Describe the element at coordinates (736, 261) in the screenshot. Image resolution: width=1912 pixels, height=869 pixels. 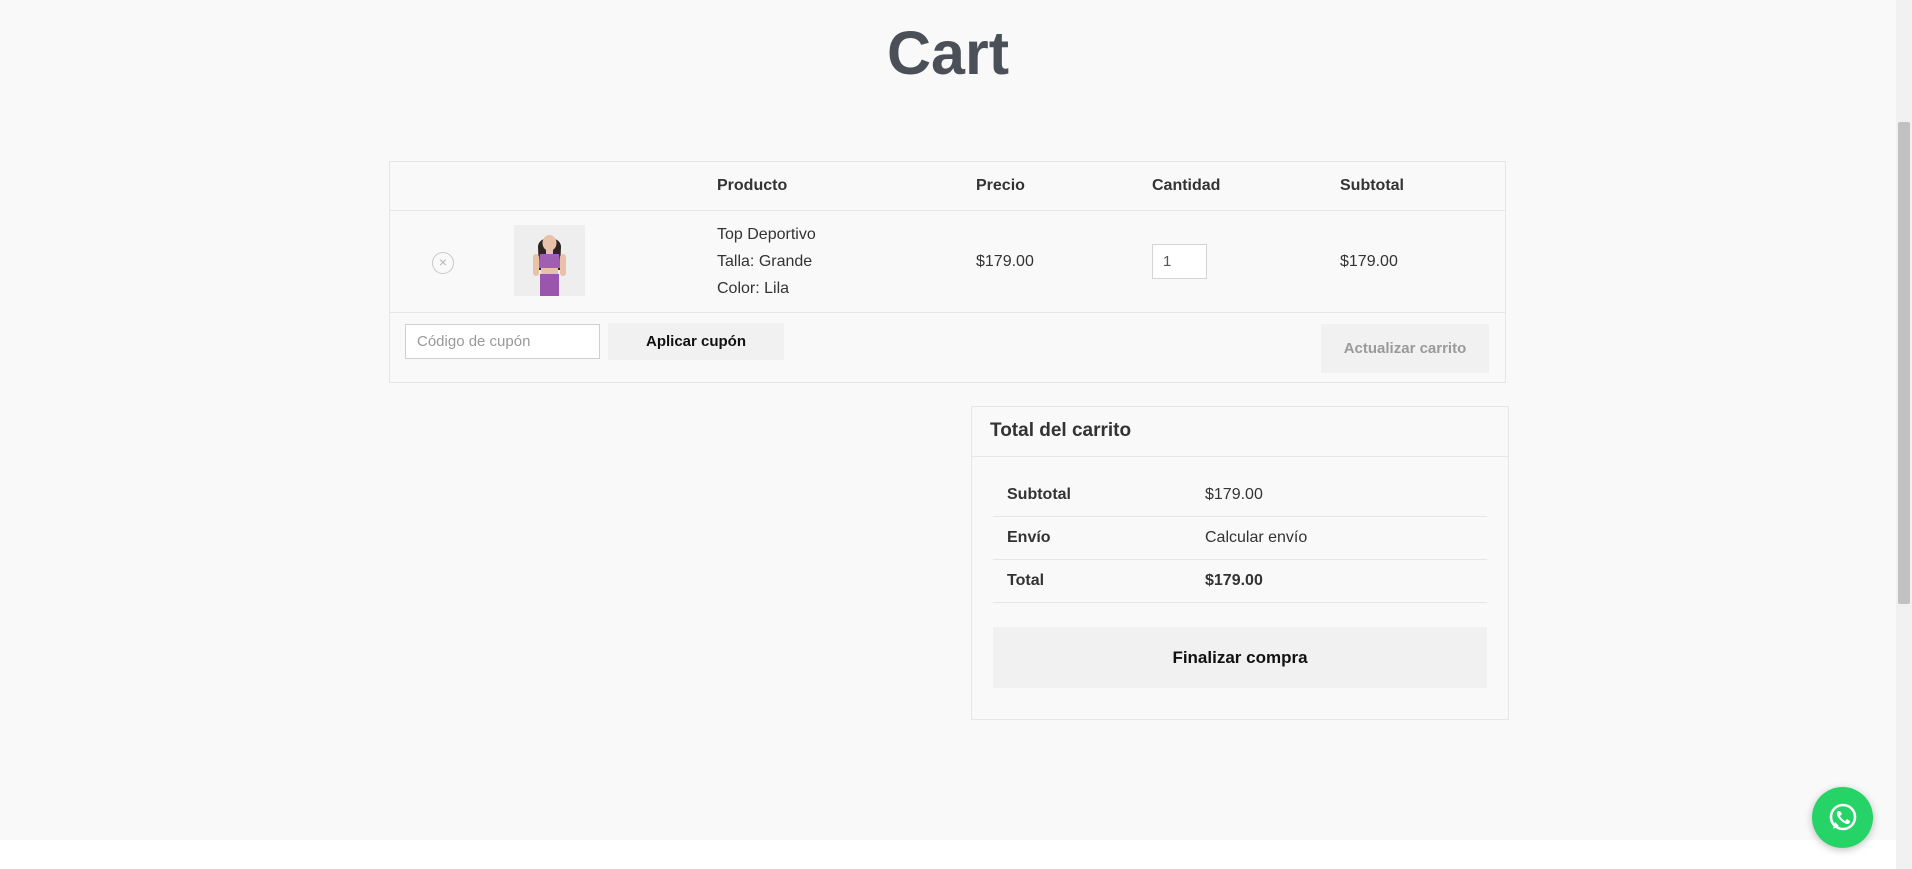
I see `size-label: Talla:` at that location.